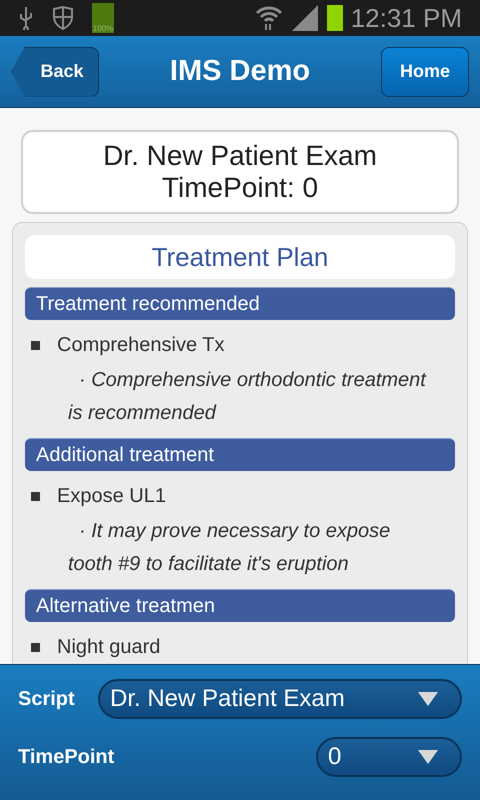 Image resolution: width=480 pixels, height=800 pixels. I want to click on item-label: Expose UL1, so click(111, 496).